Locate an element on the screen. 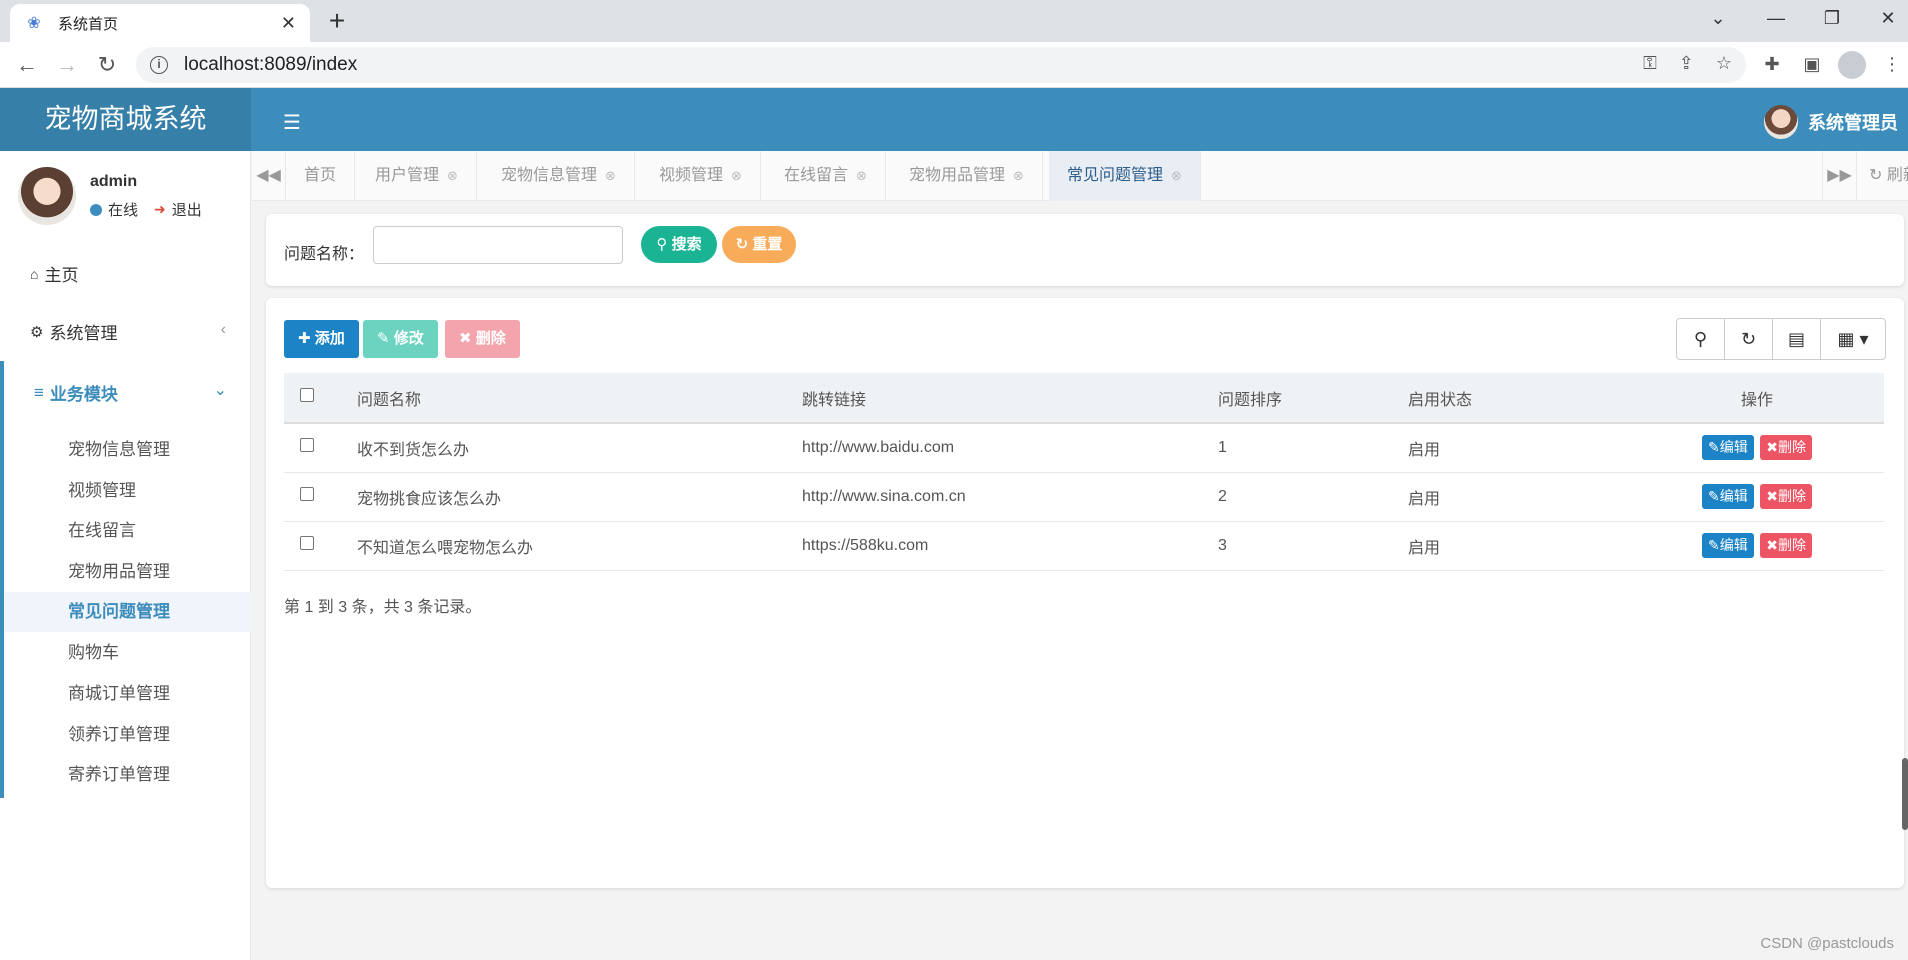 This screenshot has height=960, width=1908. sidebar-item-system: ⚙ 系统管理 is located at coordinates (130, 331).